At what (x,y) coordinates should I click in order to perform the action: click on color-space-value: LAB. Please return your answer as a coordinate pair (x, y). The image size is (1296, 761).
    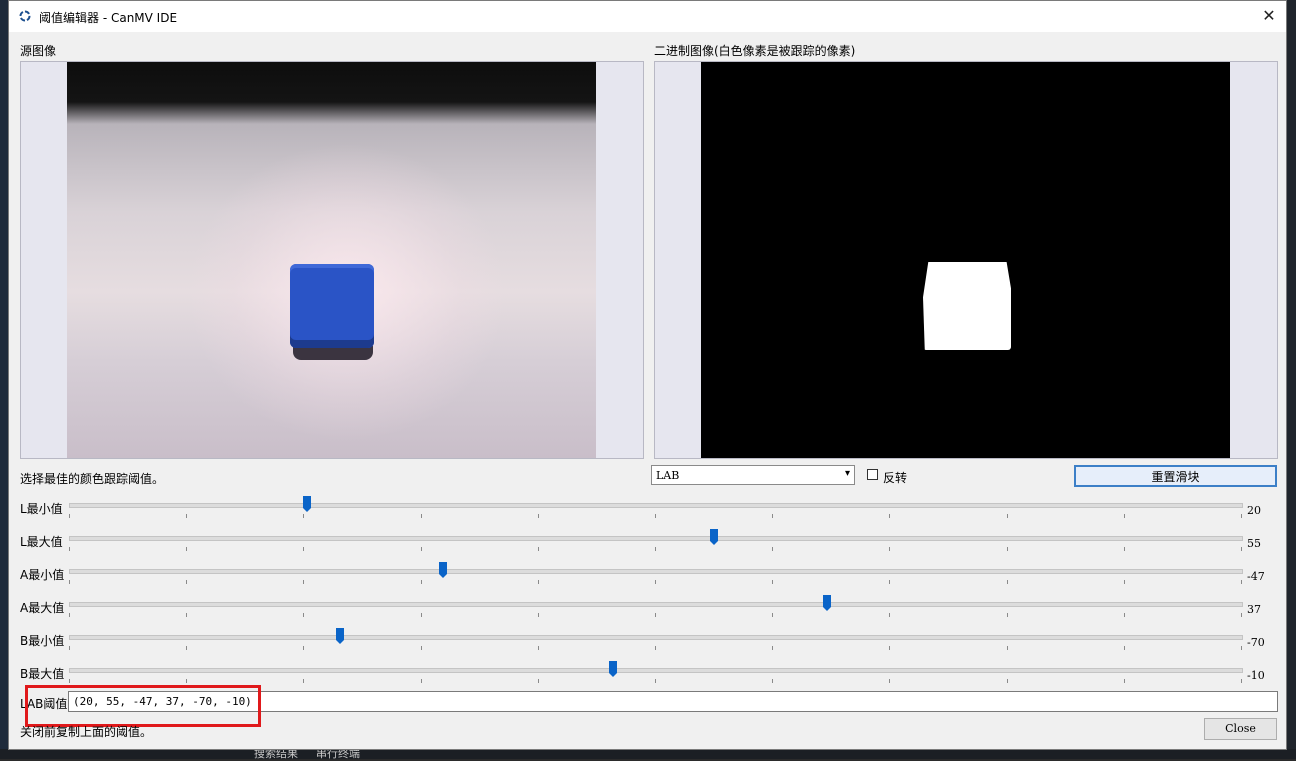
    Looking at the image, I should click on (668, 475).